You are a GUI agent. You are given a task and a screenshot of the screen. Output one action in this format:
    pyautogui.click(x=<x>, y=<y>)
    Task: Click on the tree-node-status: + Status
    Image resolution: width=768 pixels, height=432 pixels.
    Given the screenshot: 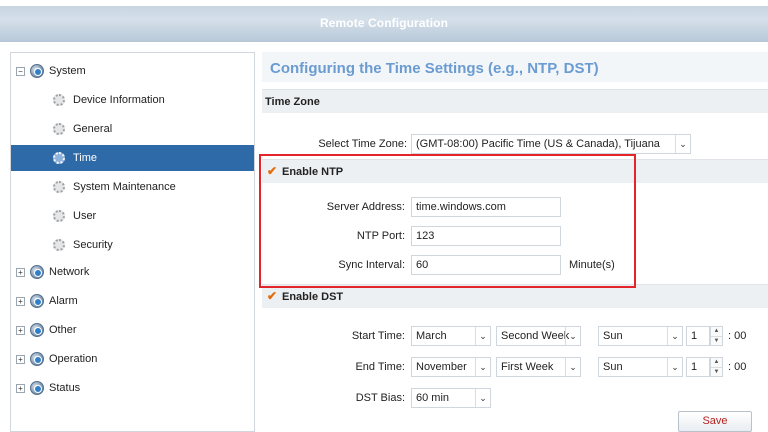 What is the action you would take?
    pyautogui.click(x=132, y=388)
    